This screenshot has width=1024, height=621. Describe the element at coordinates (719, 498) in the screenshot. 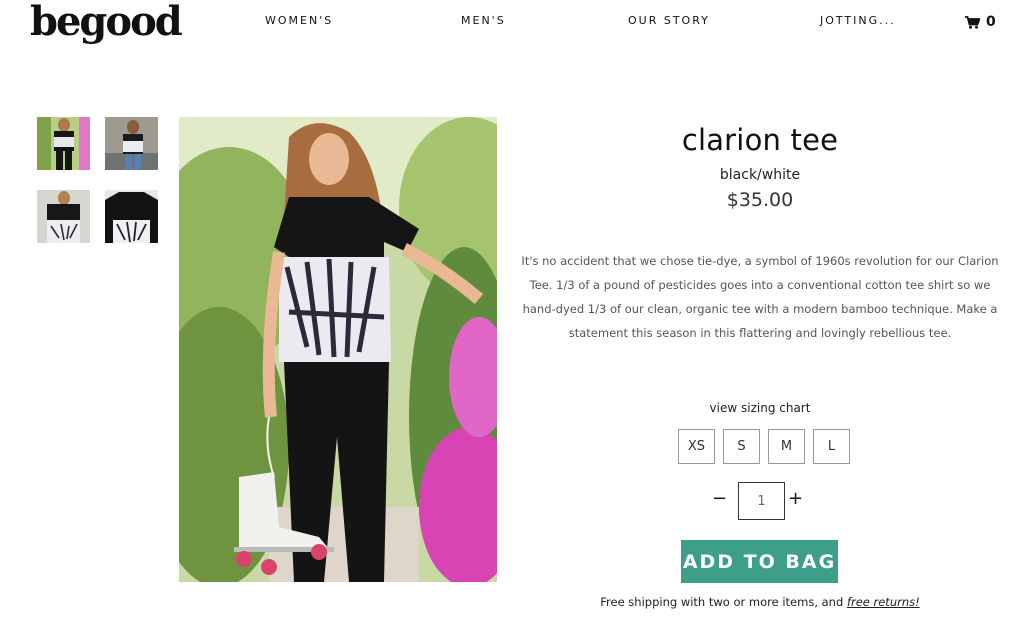

I see `quantity-decrement-button: −` at that location.